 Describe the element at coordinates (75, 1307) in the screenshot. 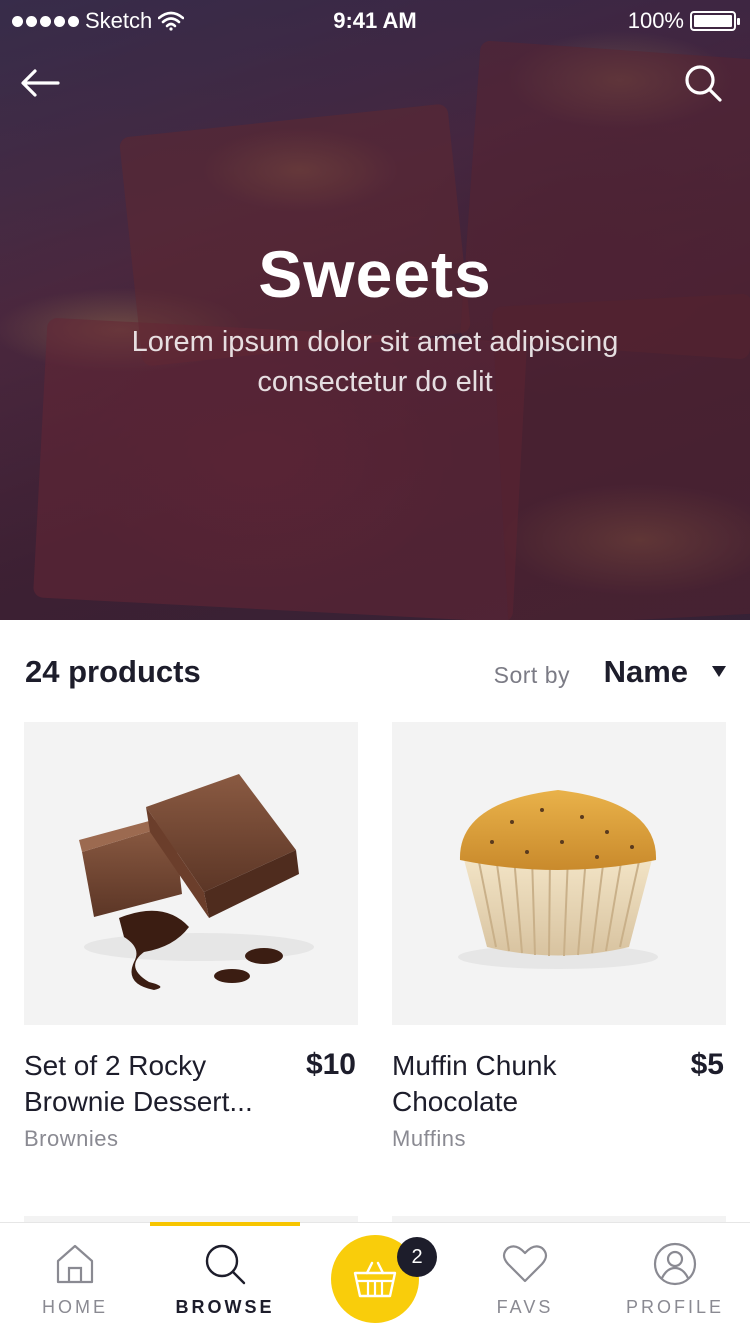

I see `tab-home-label: HOME` at that location.